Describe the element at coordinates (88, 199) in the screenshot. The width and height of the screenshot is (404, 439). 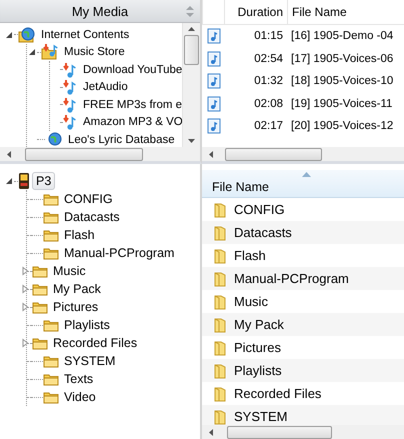
I see `tree-item: CONFIG` at that location.